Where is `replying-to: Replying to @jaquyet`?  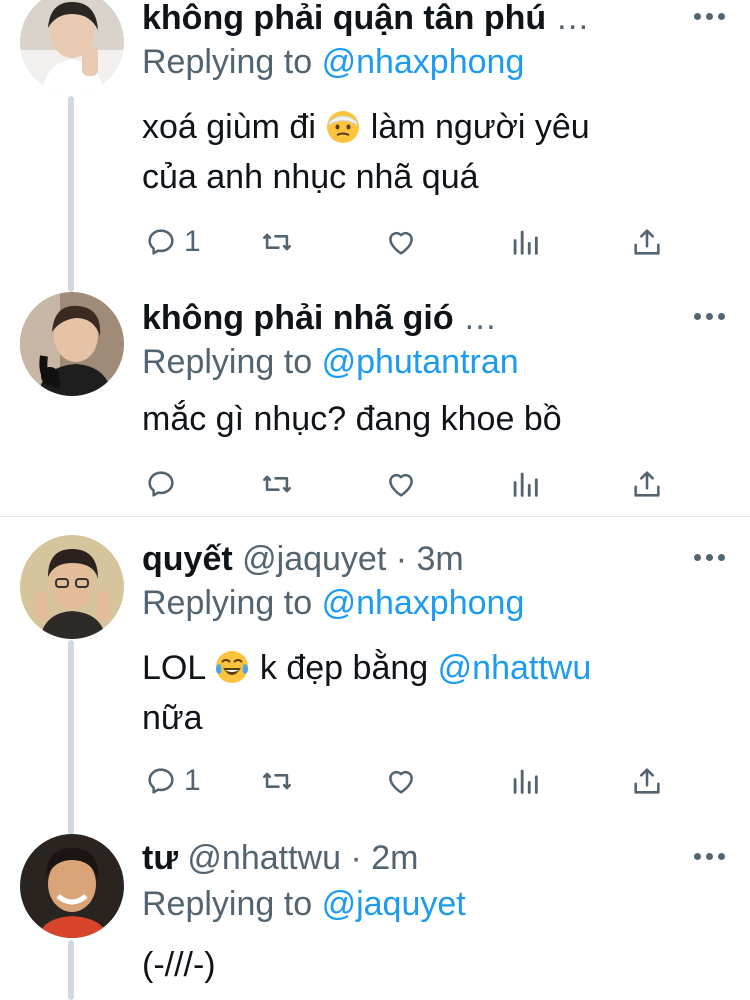 replying-to: Replying to @jaquyet is located at coordinates (304, 904).